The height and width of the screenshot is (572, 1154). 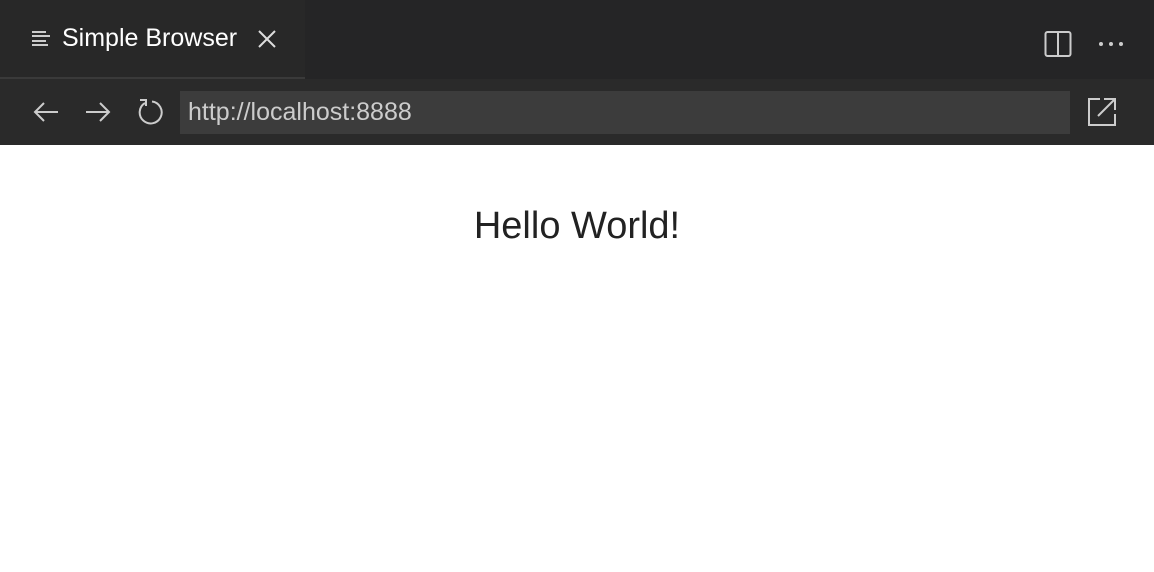 I want to click on url-input, so click(x=625, y=112).